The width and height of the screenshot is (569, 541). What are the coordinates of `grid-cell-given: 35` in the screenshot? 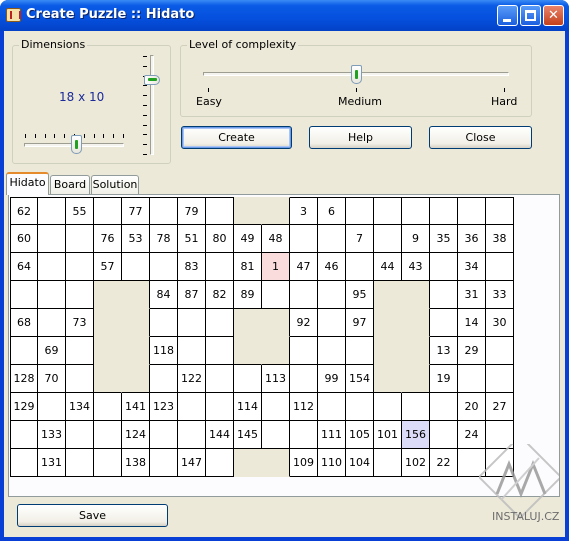 It's located at (444, 239).